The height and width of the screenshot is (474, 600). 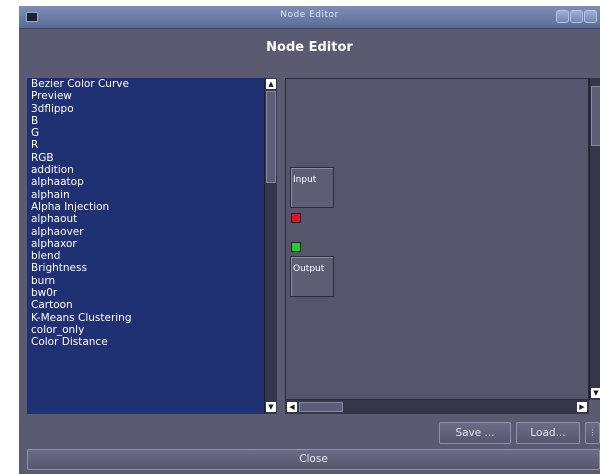 I want to click on arrow-up-icon: ▲, so click(x=271, y=84).